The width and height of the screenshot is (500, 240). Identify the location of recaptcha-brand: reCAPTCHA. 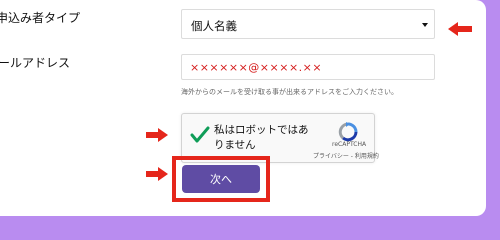
(349, 144).